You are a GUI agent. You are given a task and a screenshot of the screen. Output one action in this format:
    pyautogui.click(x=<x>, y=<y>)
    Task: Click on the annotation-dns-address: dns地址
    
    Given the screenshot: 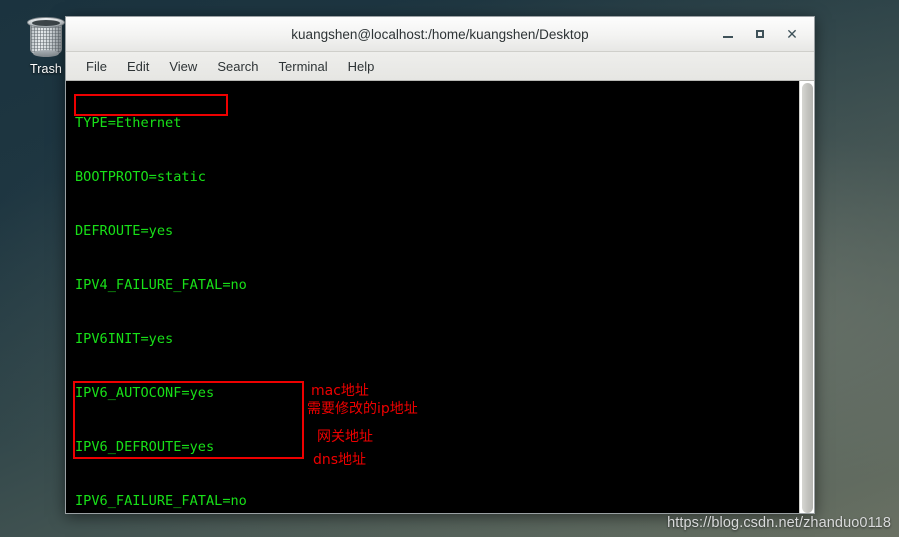 What is the action you would take?
    pyautogui.click(x=340, y=460)
    